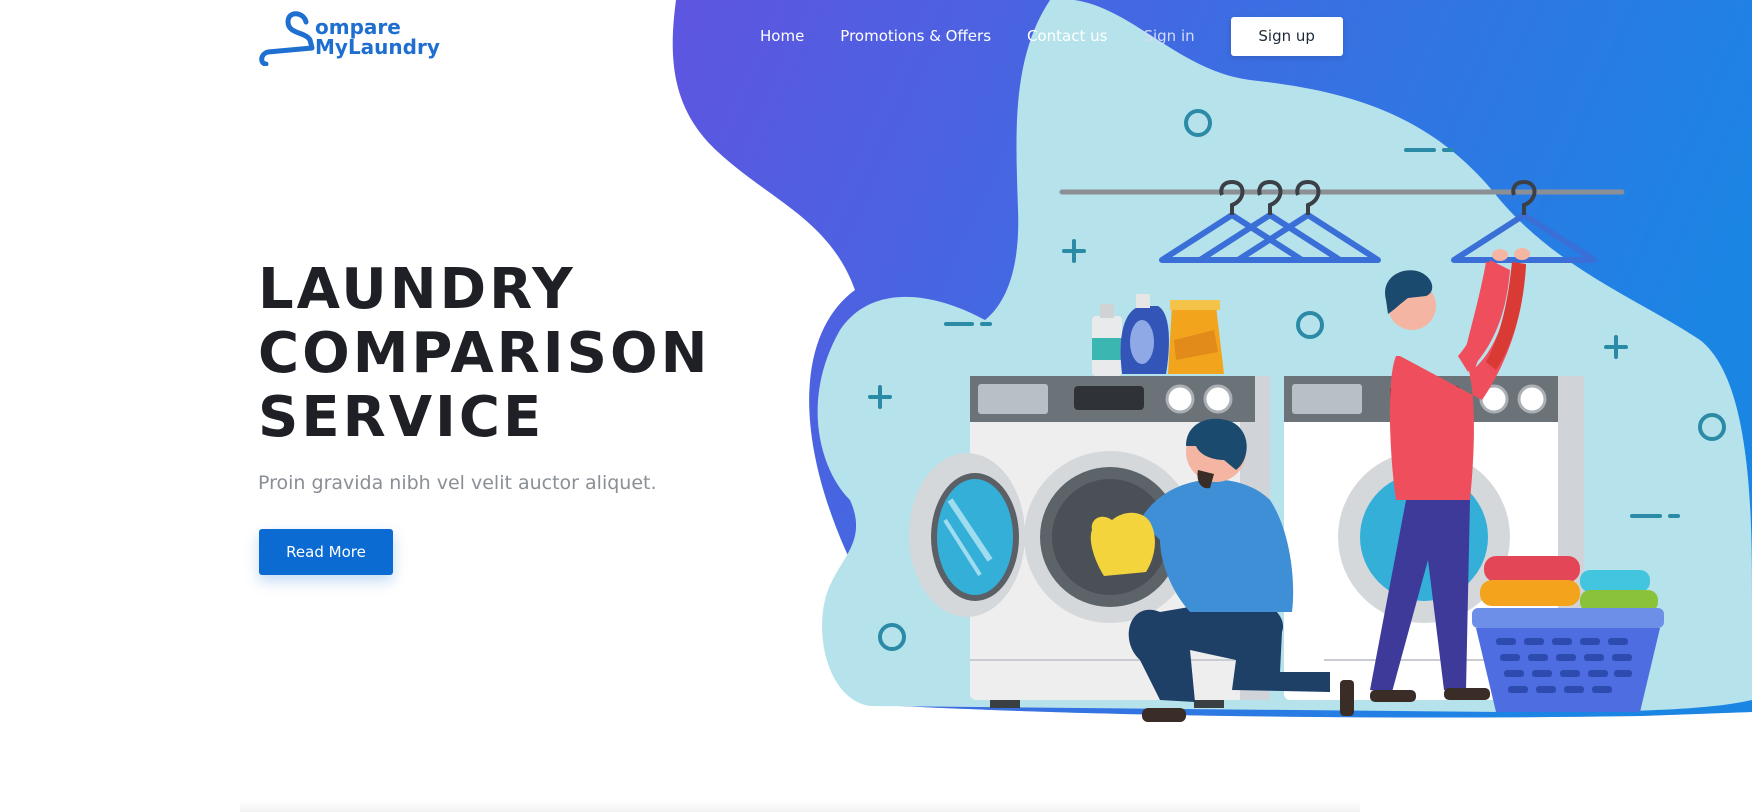 The image size is (1752, 812). What do you see at coordinates (326, 552) in the screenshot?
I see `read-more-button: Read More` at bounding box center [326, 552].